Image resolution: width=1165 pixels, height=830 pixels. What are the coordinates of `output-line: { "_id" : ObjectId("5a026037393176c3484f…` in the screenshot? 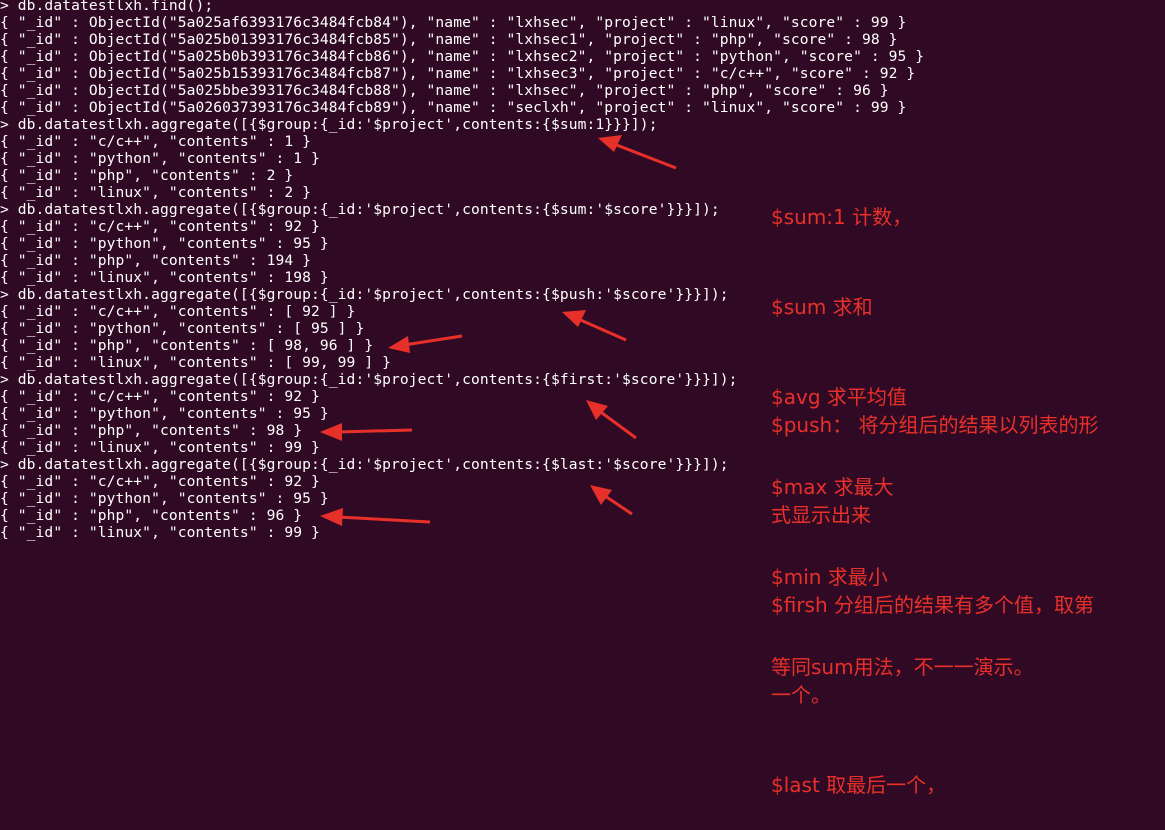 It's located at (453, 107).